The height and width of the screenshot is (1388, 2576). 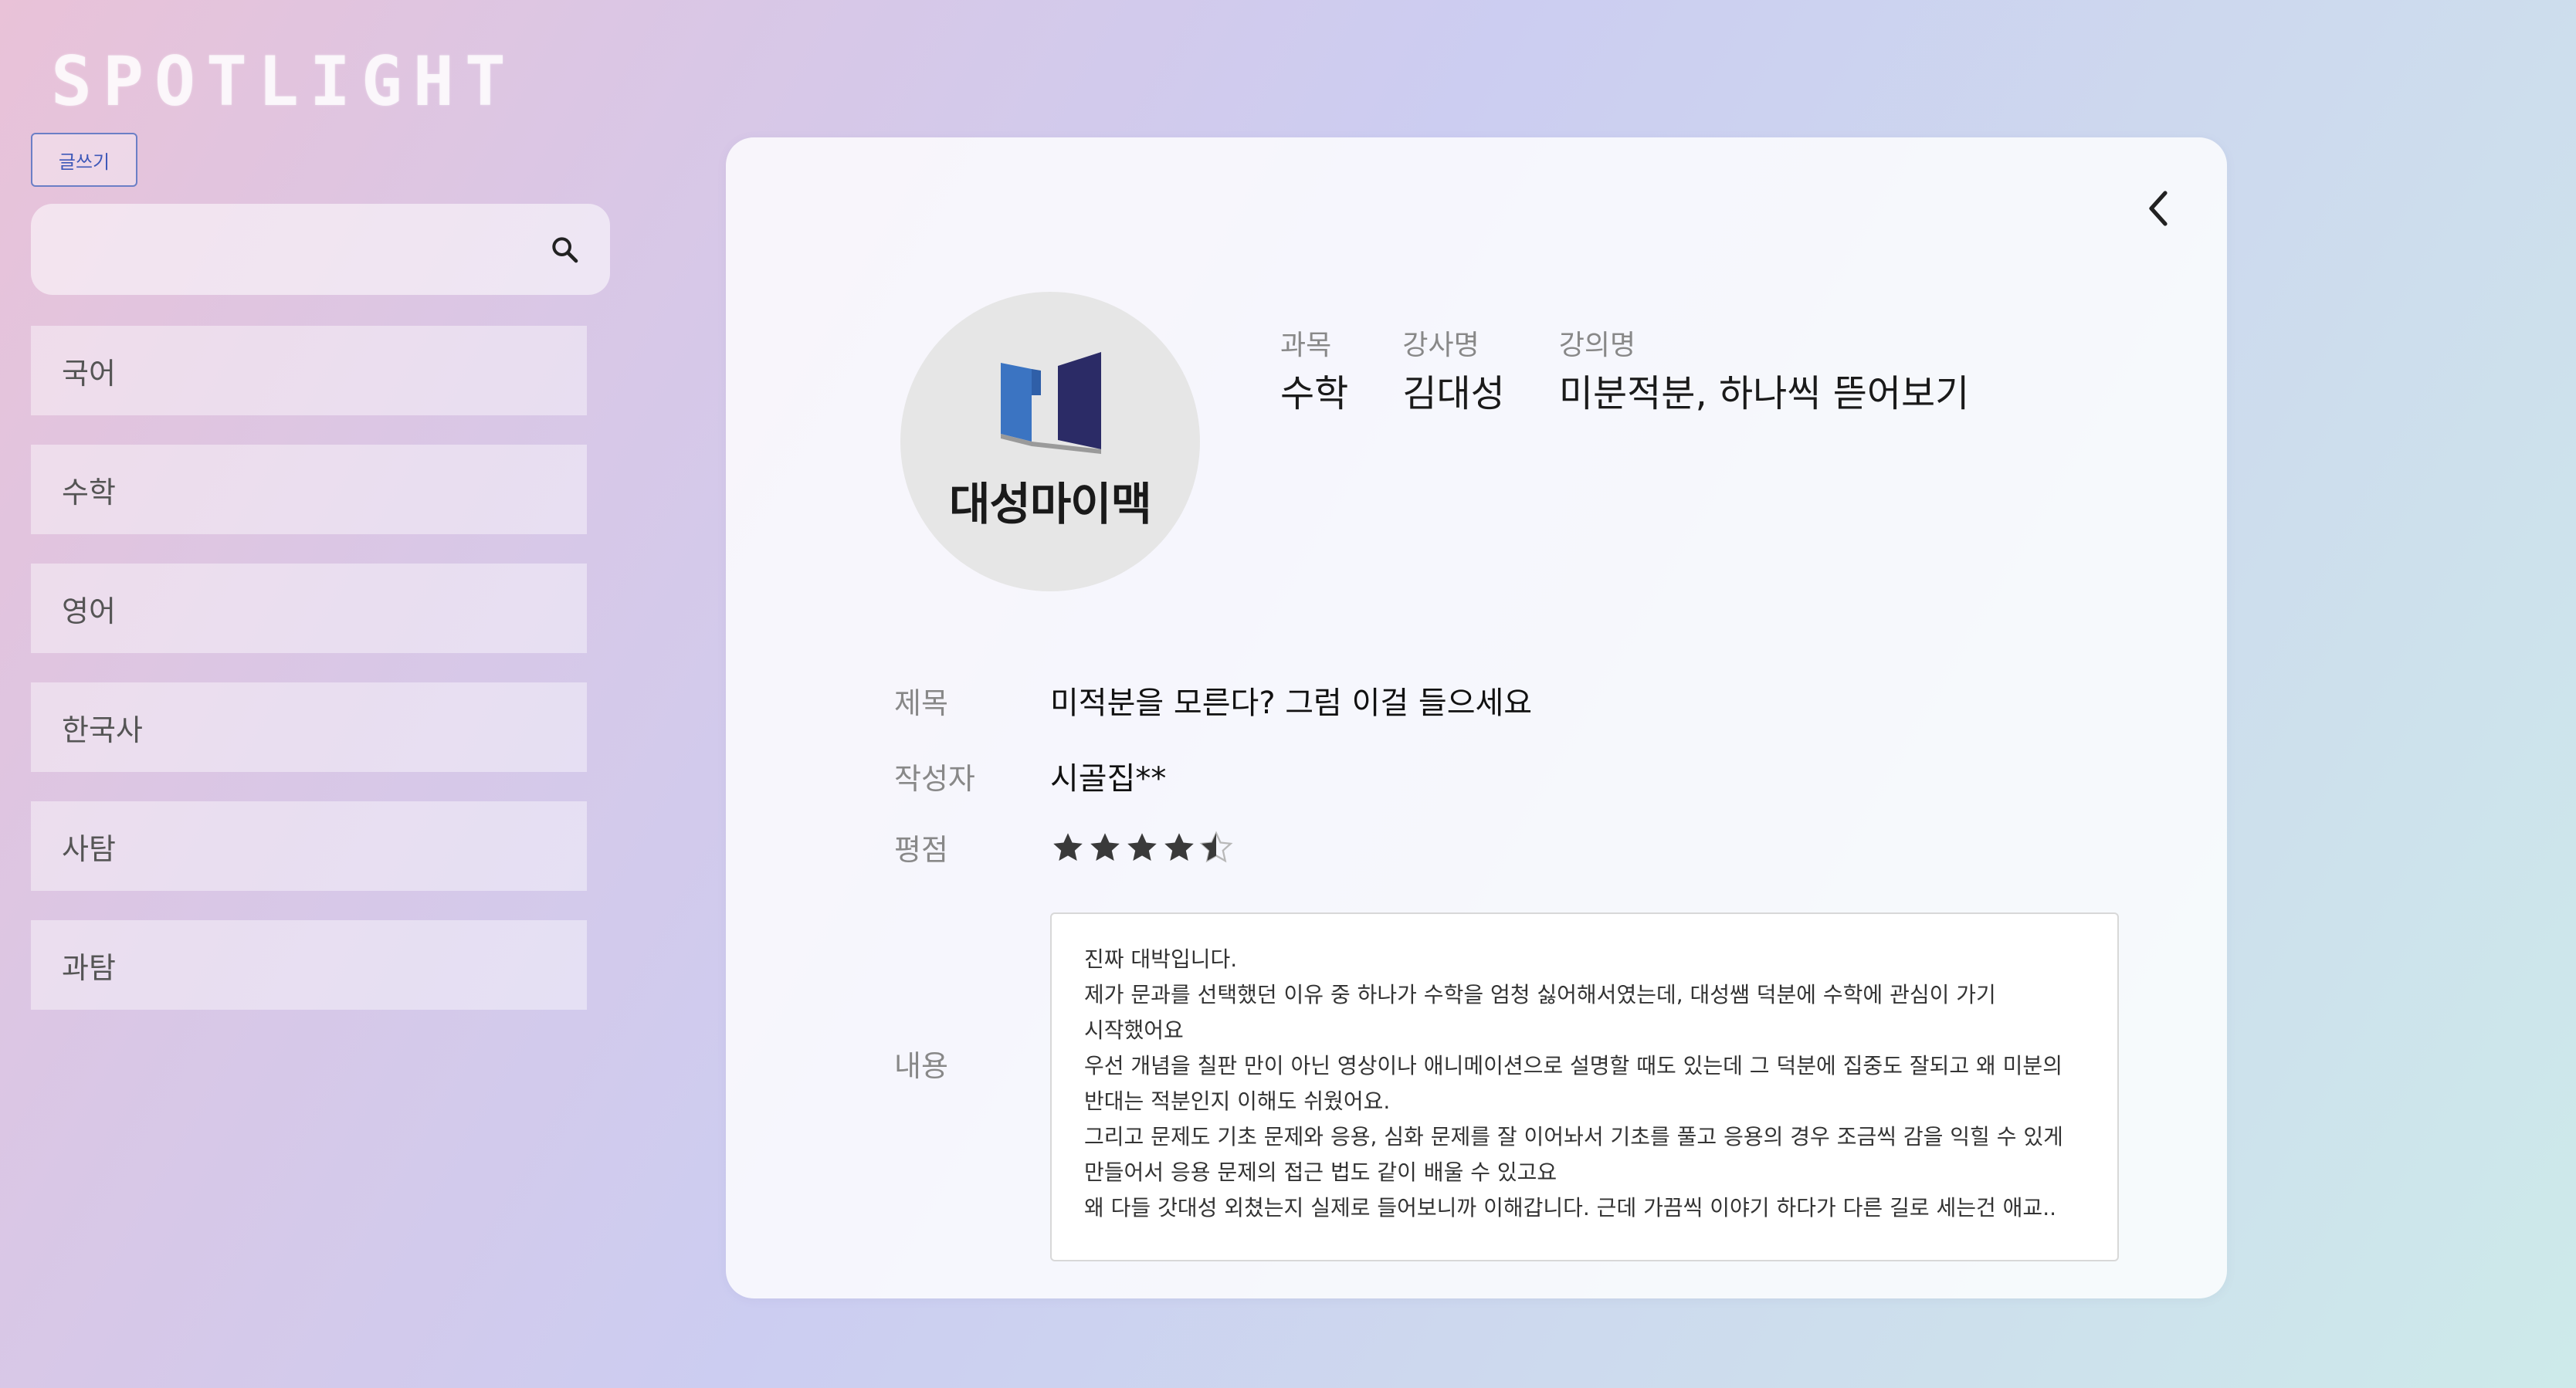 I want to click on daesung-mimac-logo-icon, so click(x=1051, y=403).